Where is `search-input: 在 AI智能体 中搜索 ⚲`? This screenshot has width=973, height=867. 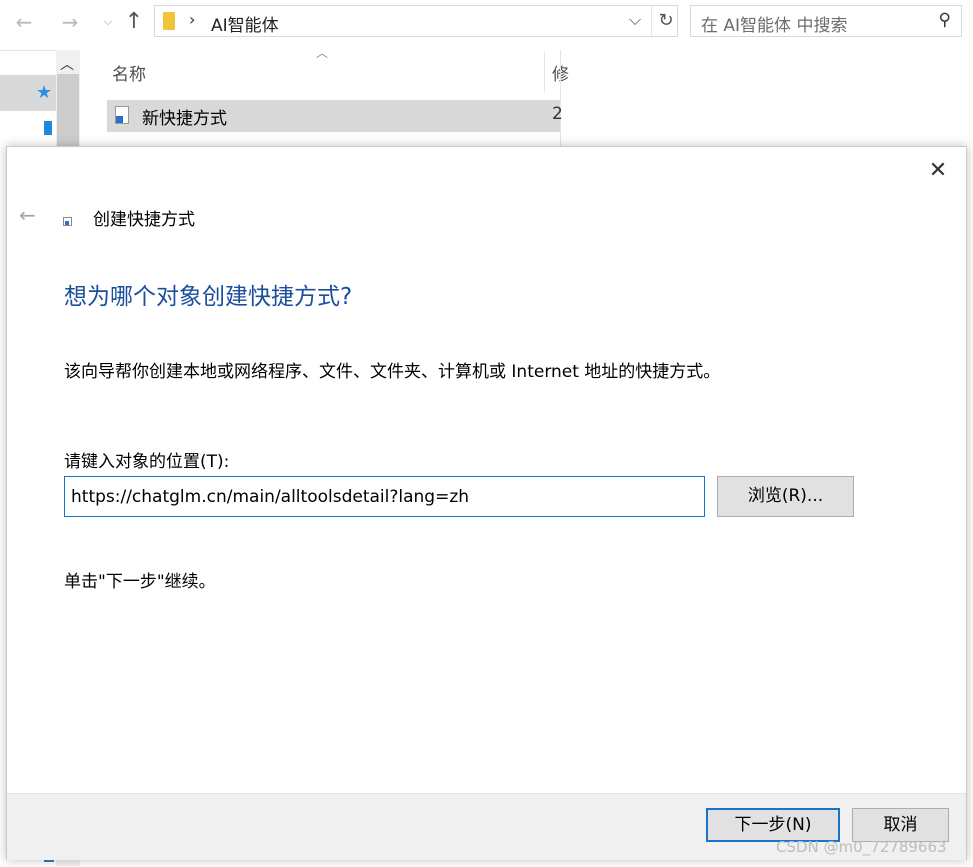
search-input: 在 AI智能体 中搜索 ⚲ is located at coordinates (826, 21).